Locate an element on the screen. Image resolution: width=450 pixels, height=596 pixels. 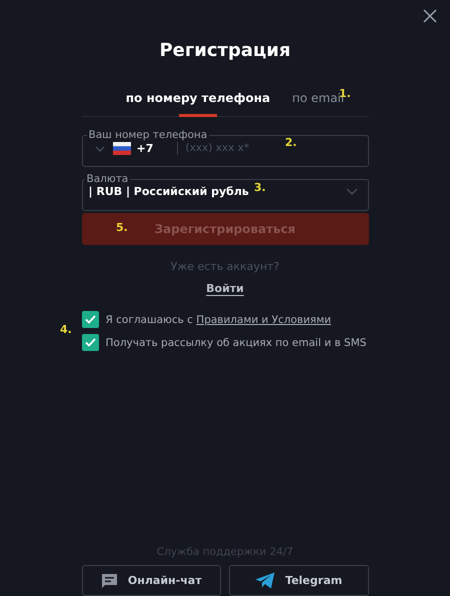
consent-text: Я соглашаюсь с Правилами и Условиями is located at coordinates (219, 320).